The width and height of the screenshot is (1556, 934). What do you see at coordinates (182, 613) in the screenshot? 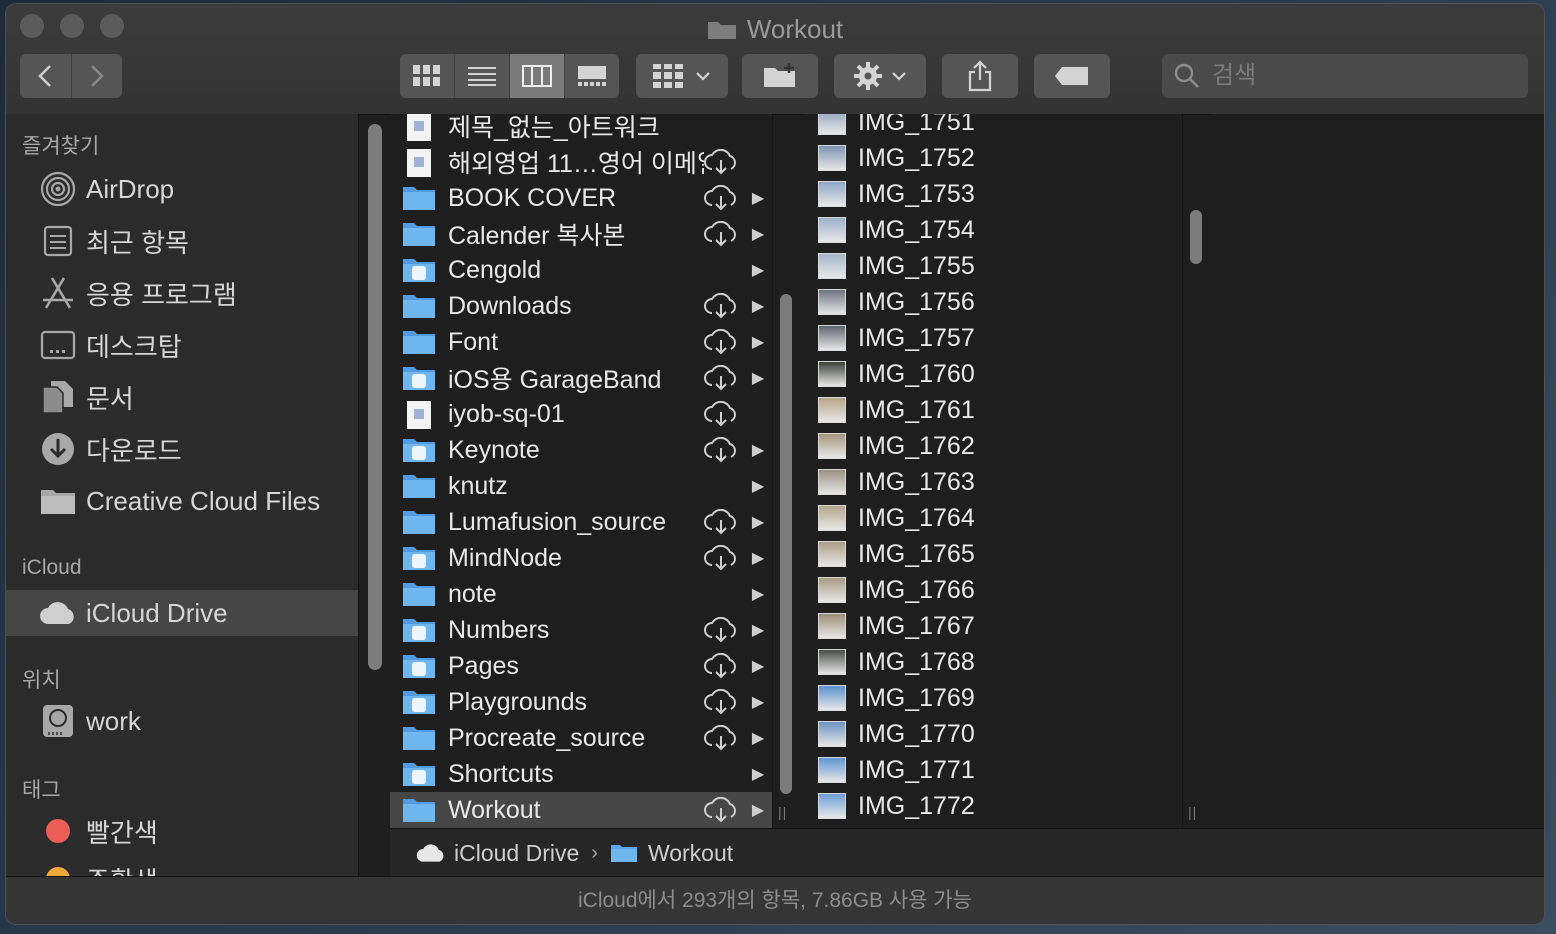
I see `sidebar-item-icloud-drive: iCloud Drive` at bounding box center [182, 613].